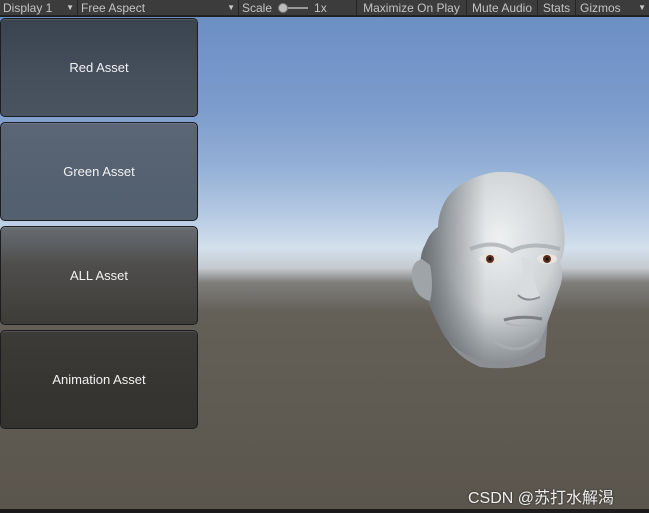  What do you see at coordinates (293, 7) in the screenshot?
I see `scale-slider` at bounding box center [293, 7].